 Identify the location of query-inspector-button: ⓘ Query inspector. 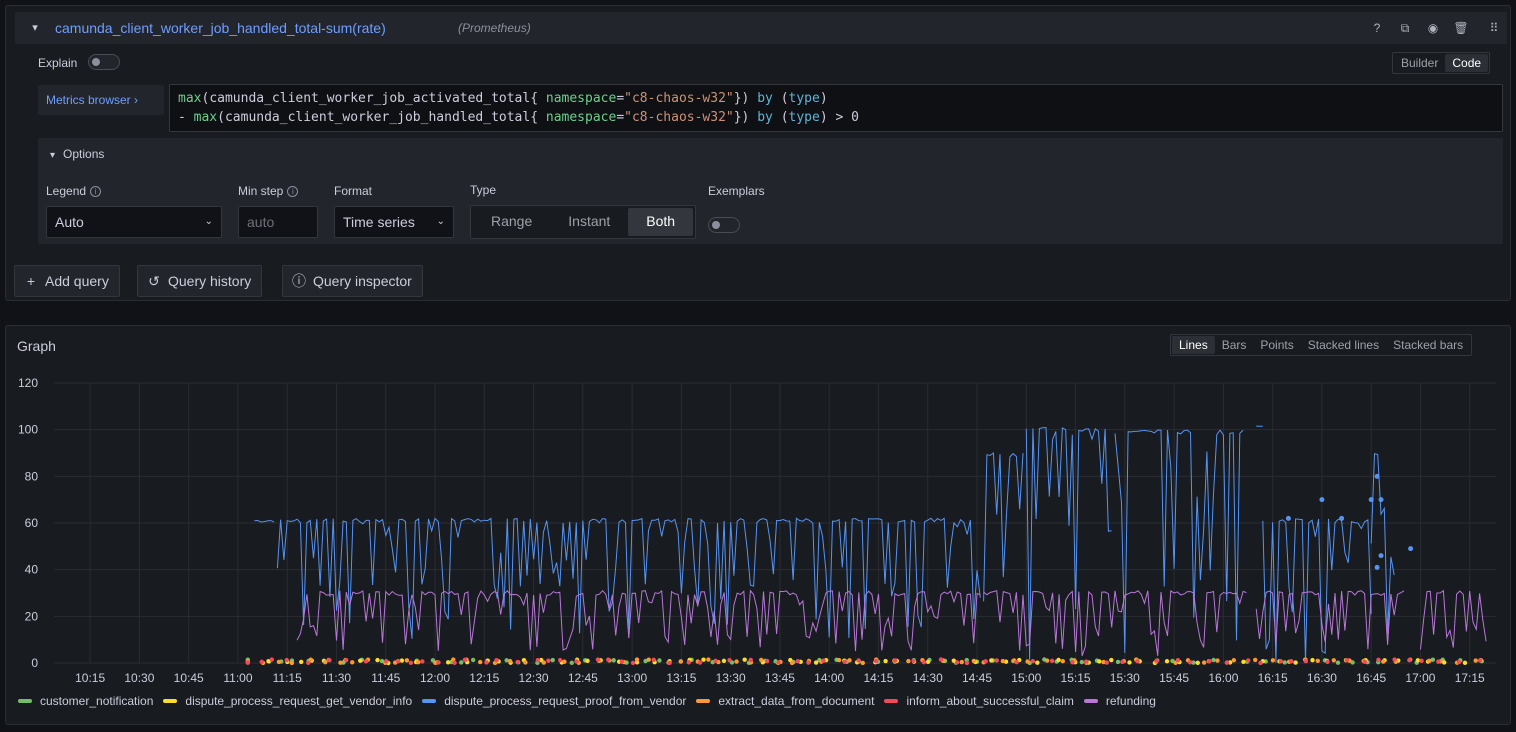
(352, 281).